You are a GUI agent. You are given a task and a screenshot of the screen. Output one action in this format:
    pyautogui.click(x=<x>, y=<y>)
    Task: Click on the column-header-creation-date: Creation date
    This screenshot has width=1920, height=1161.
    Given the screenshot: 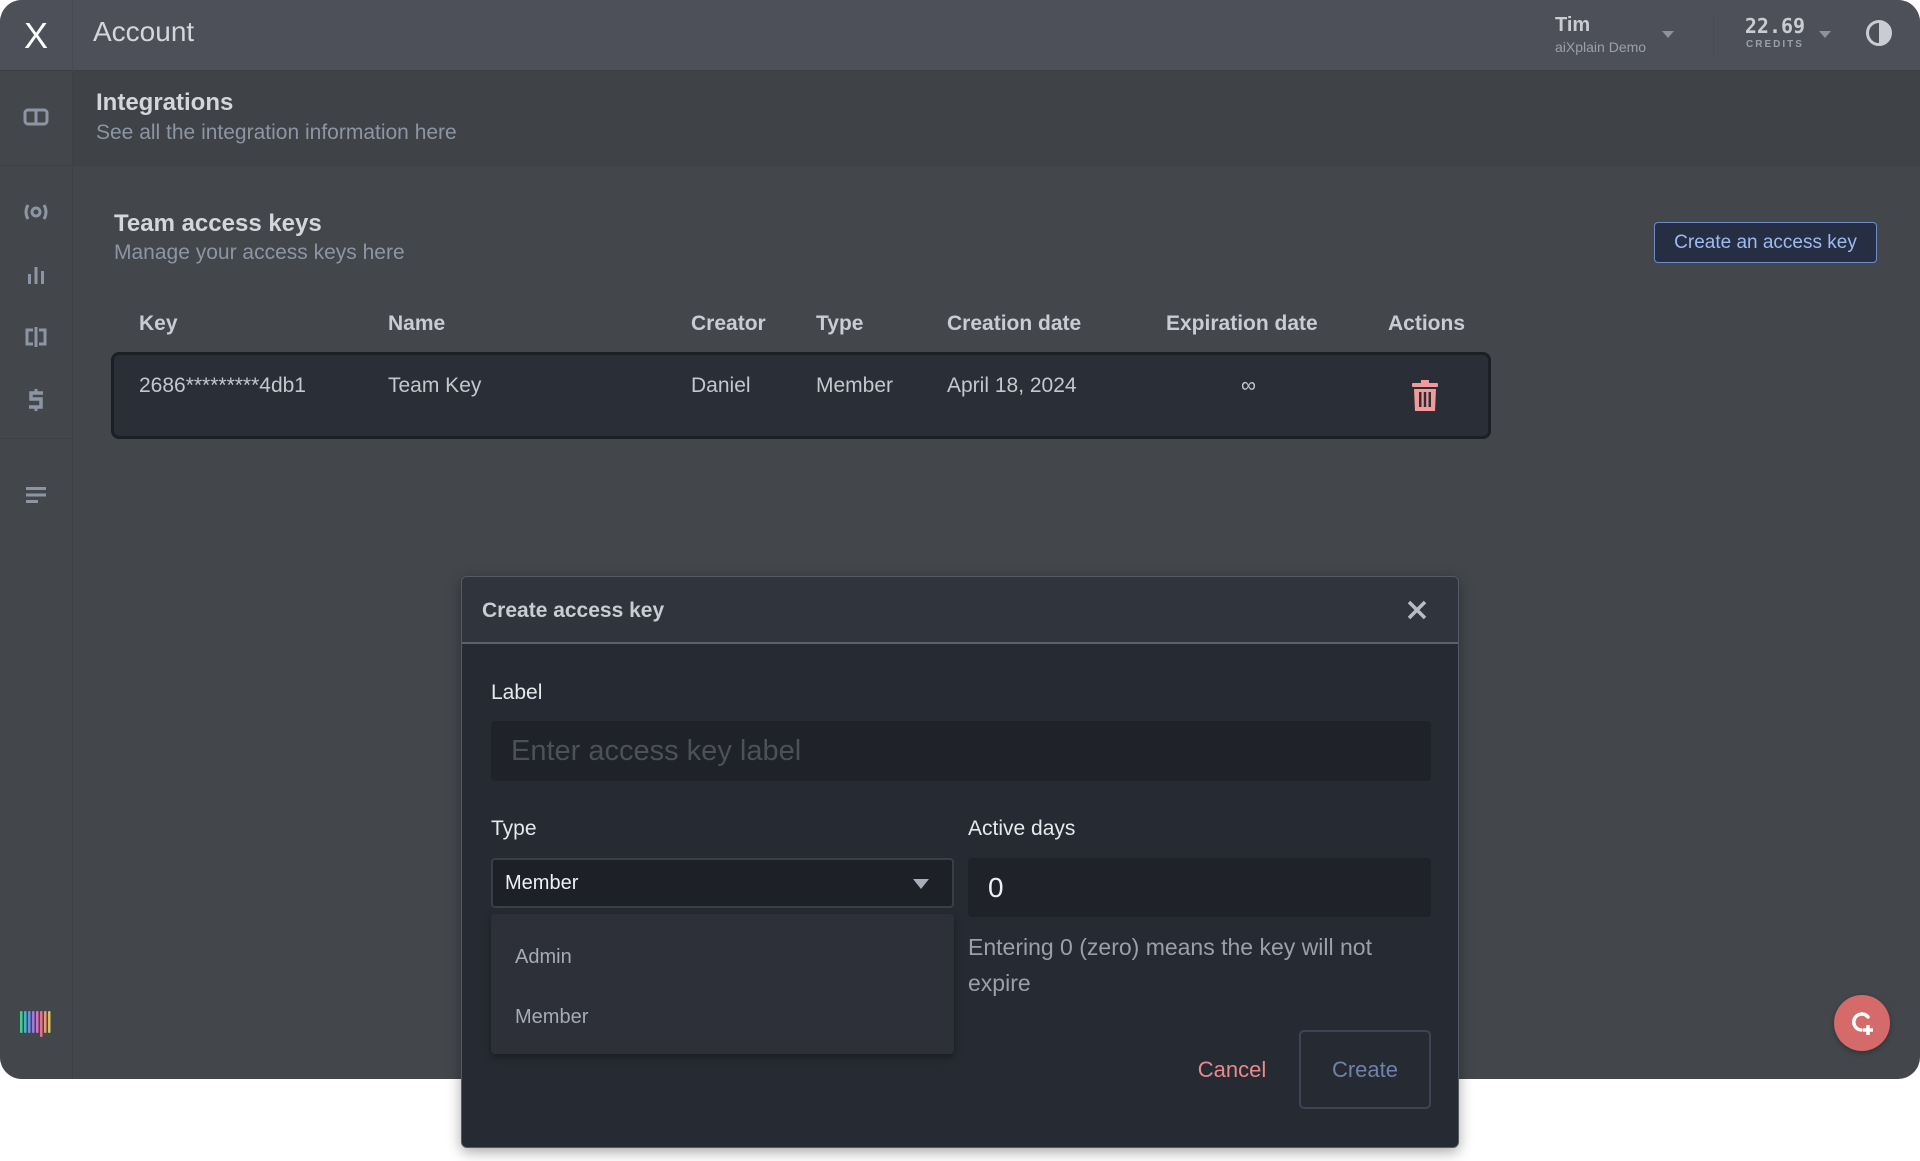 What is the action you would take?
    pyautogui.click(x=1014, y=323)
    